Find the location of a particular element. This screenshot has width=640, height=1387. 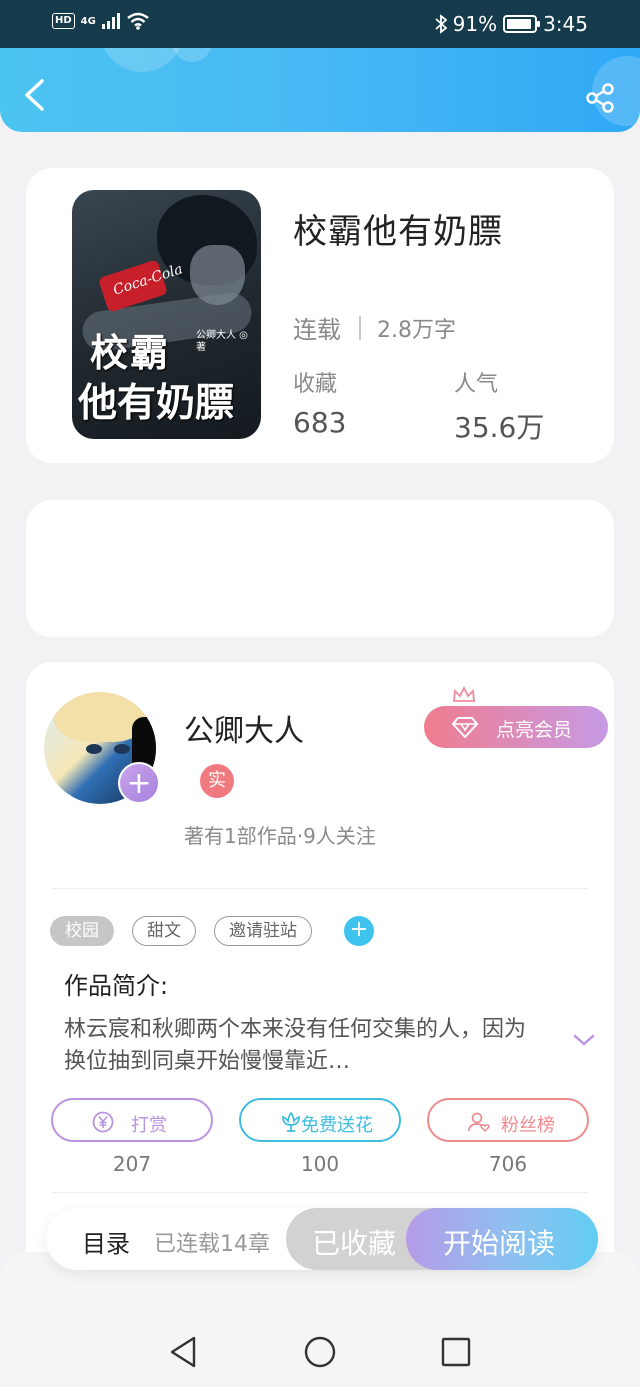

vip-button: 点亮会员 is located at coordinates (516, 717).